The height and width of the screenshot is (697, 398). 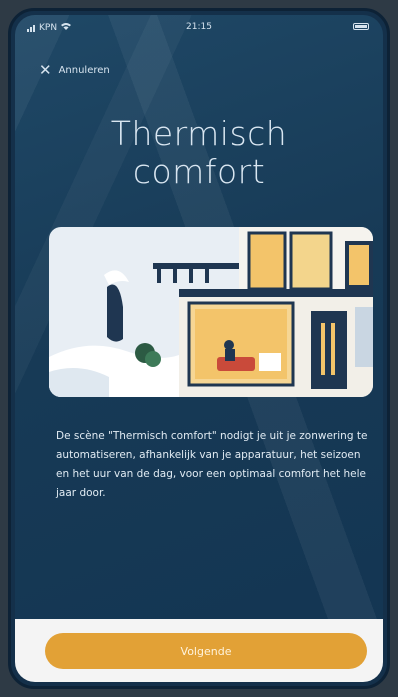 What do you see at coordinates (206, 651) in the screenshot?
I see `next-button: Volgende` at bounding box center [206, 651].